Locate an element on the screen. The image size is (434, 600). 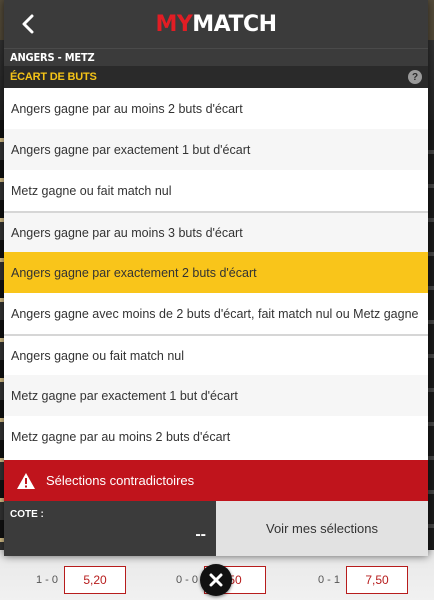
option-item: Angers gagne par au moins 3 buts d'écart is located at coordinates (216, 231).